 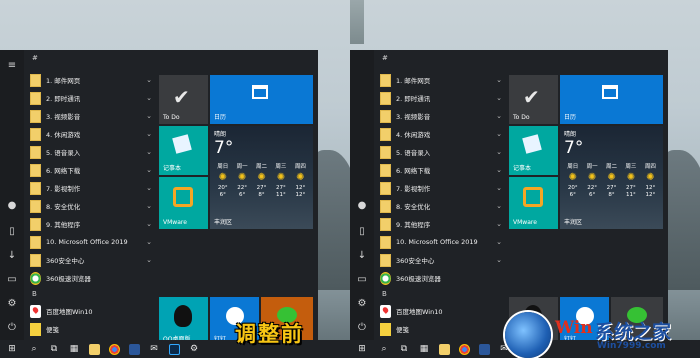 I want to click on site-watermark: Win 系统之家 Win7999.com, so click(x=602, y=333).